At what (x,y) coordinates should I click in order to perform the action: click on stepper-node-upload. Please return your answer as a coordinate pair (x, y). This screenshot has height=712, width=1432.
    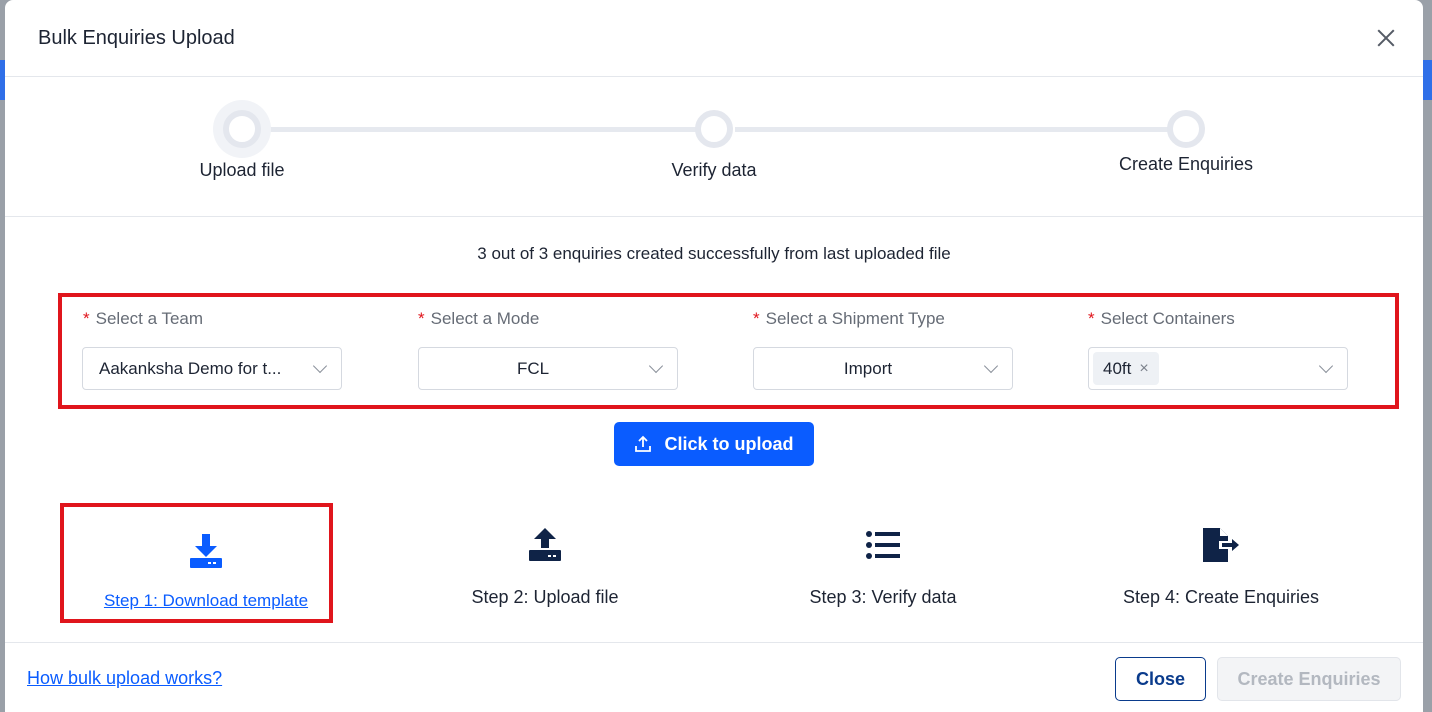
    Looking at the image, I should click on (242, 129).